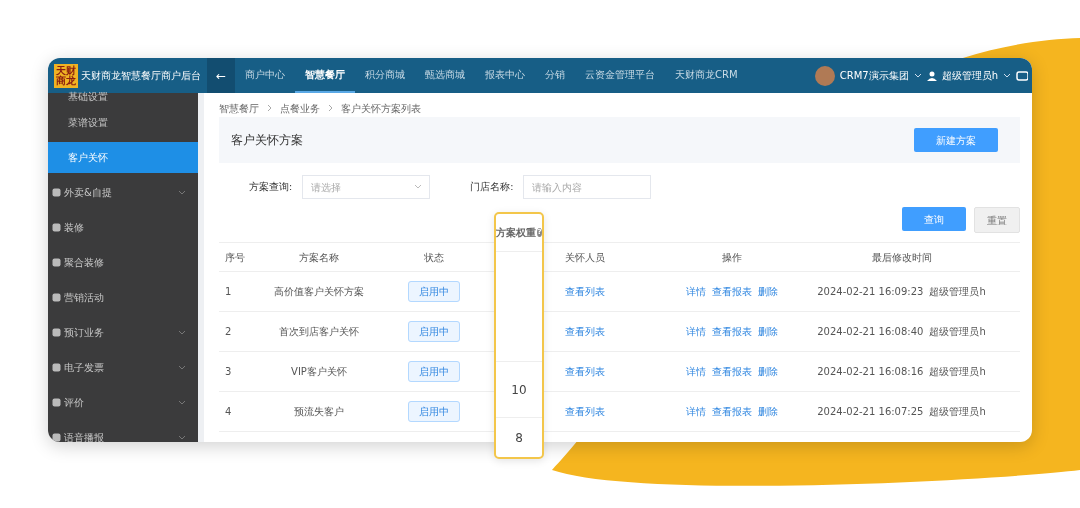 This screenshot has height=508, width=1080. I want to click on sidebar-item: 预订业务, so click(123, 332).